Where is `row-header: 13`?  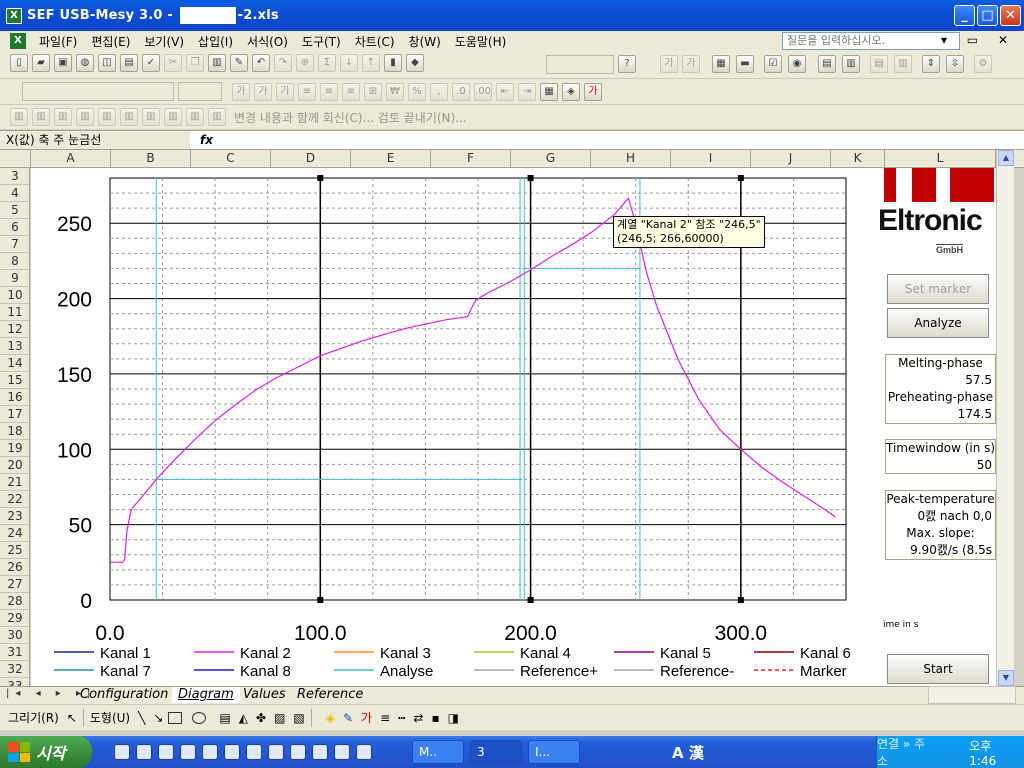
row-header: 13 is located at coordinates (14, 346).